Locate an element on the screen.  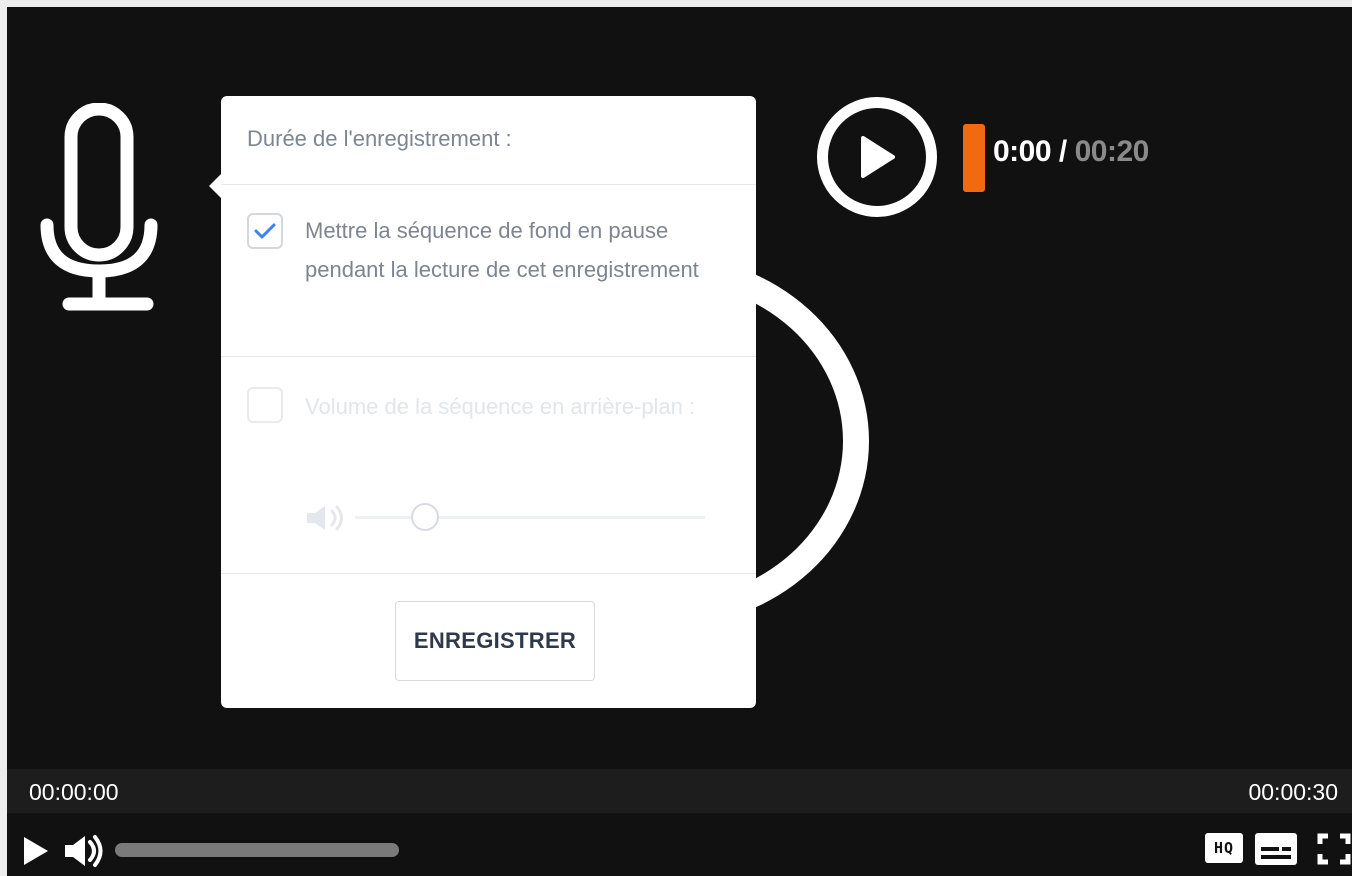
time-end: 00:00:30 is located at coordinates (1293, 792).